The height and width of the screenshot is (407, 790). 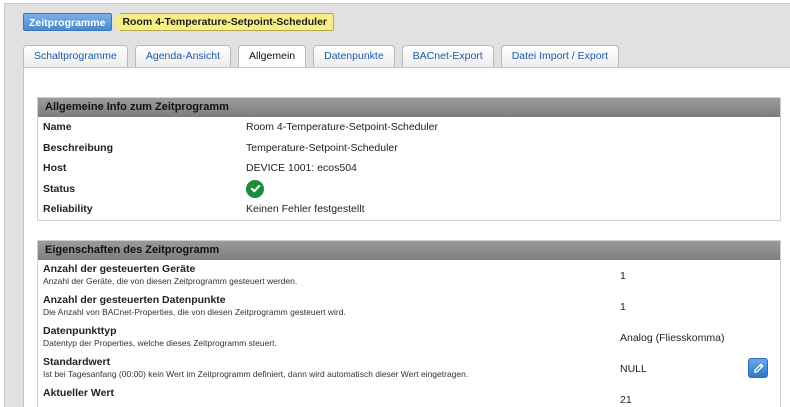 What do you see at coordinates (409, 209) in the screenshot?
I see `info-row-reliability: Reliability Keinen Fehler festgestellt` at bounding box center [409, 209].